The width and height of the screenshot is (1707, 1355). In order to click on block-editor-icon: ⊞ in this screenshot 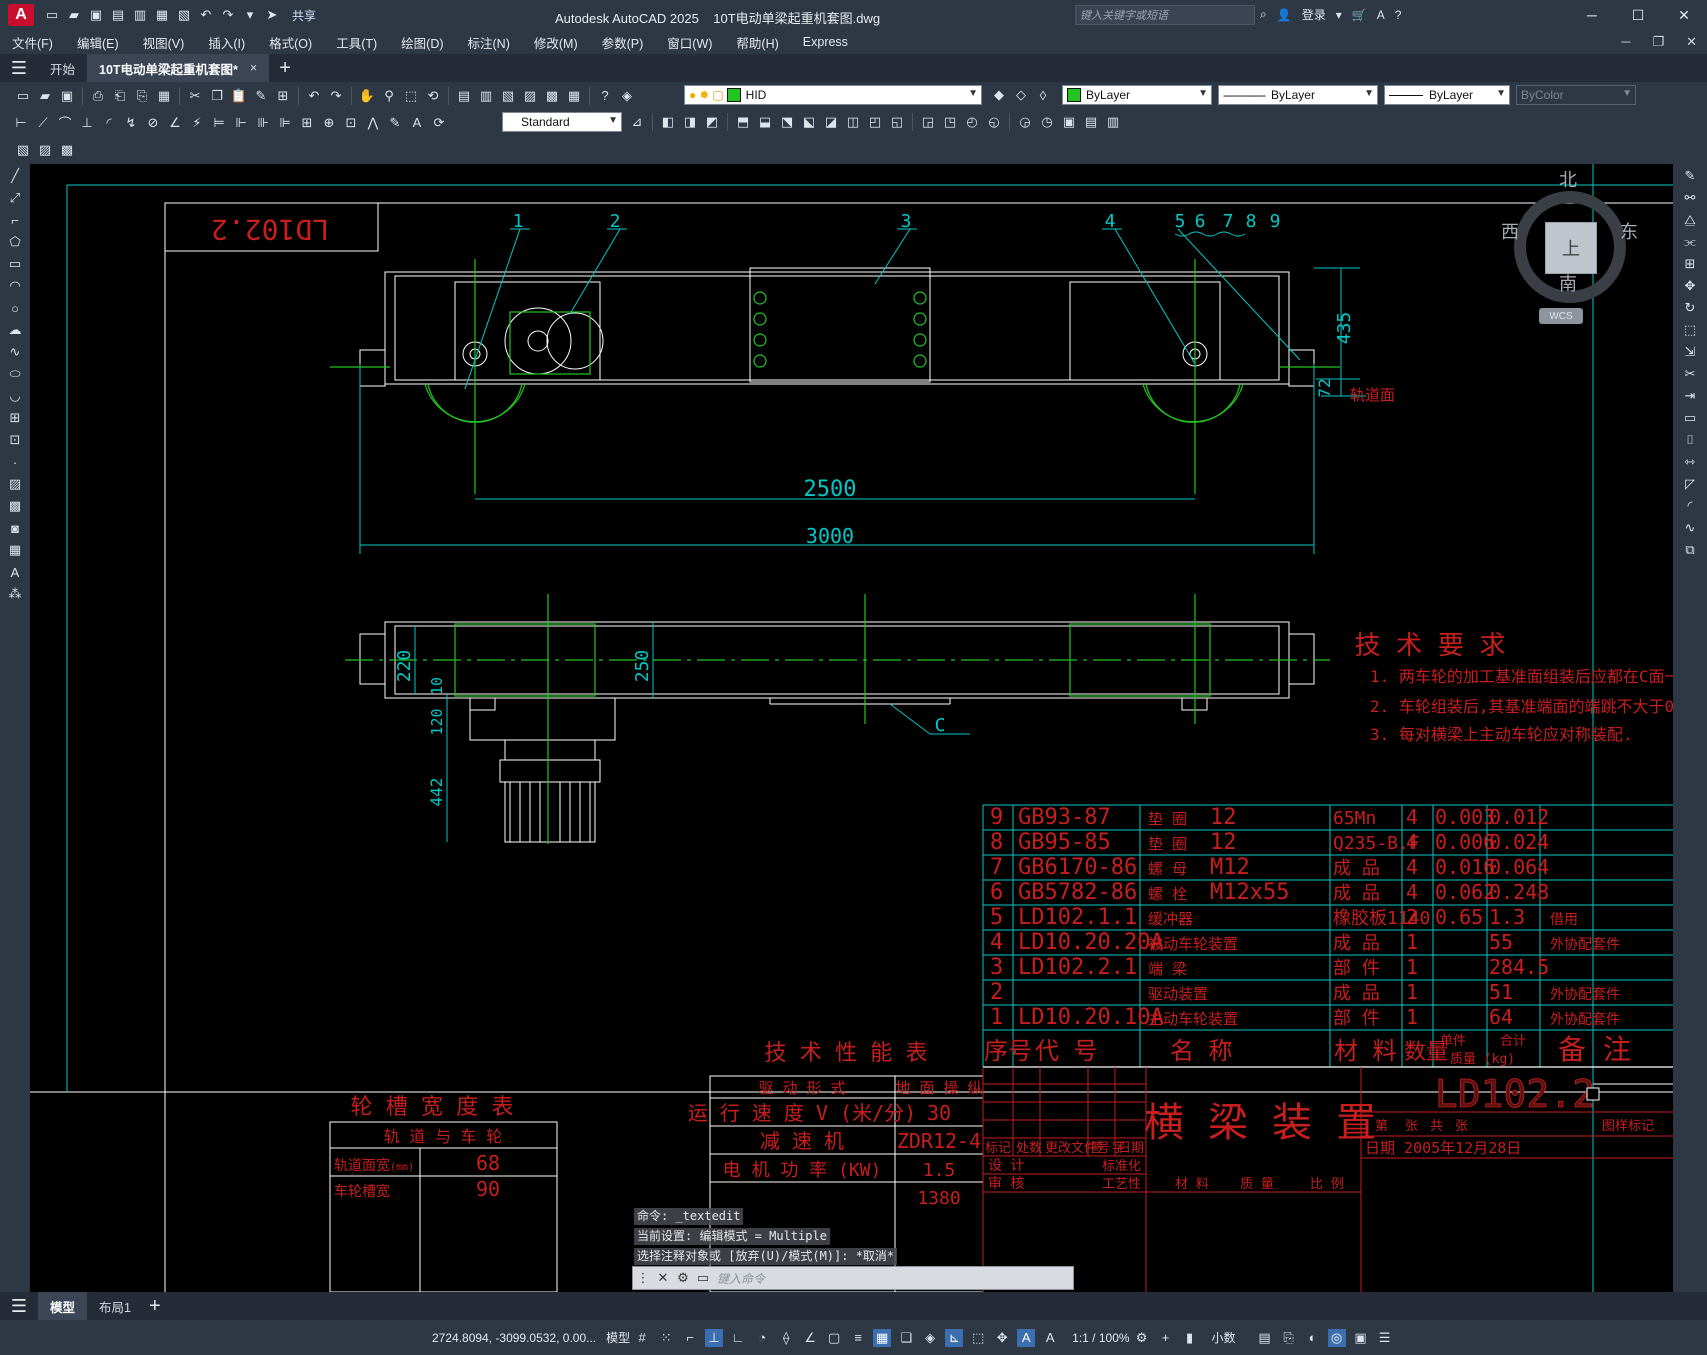, I will do `click(283, 96)`.